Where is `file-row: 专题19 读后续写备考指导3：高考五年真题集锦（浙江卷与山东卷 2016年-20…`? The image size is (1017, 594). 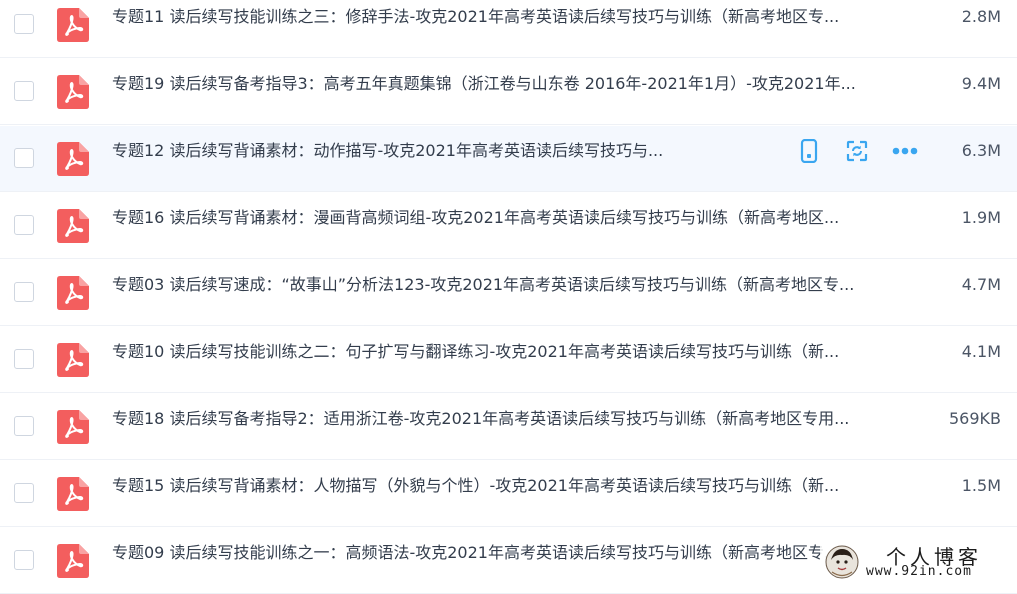 file-row: 专题19 读后续写备考指导3：高考五年真题集锦（浙江卷与山东卷 2016年-20… is located at coordinates (508, 92).